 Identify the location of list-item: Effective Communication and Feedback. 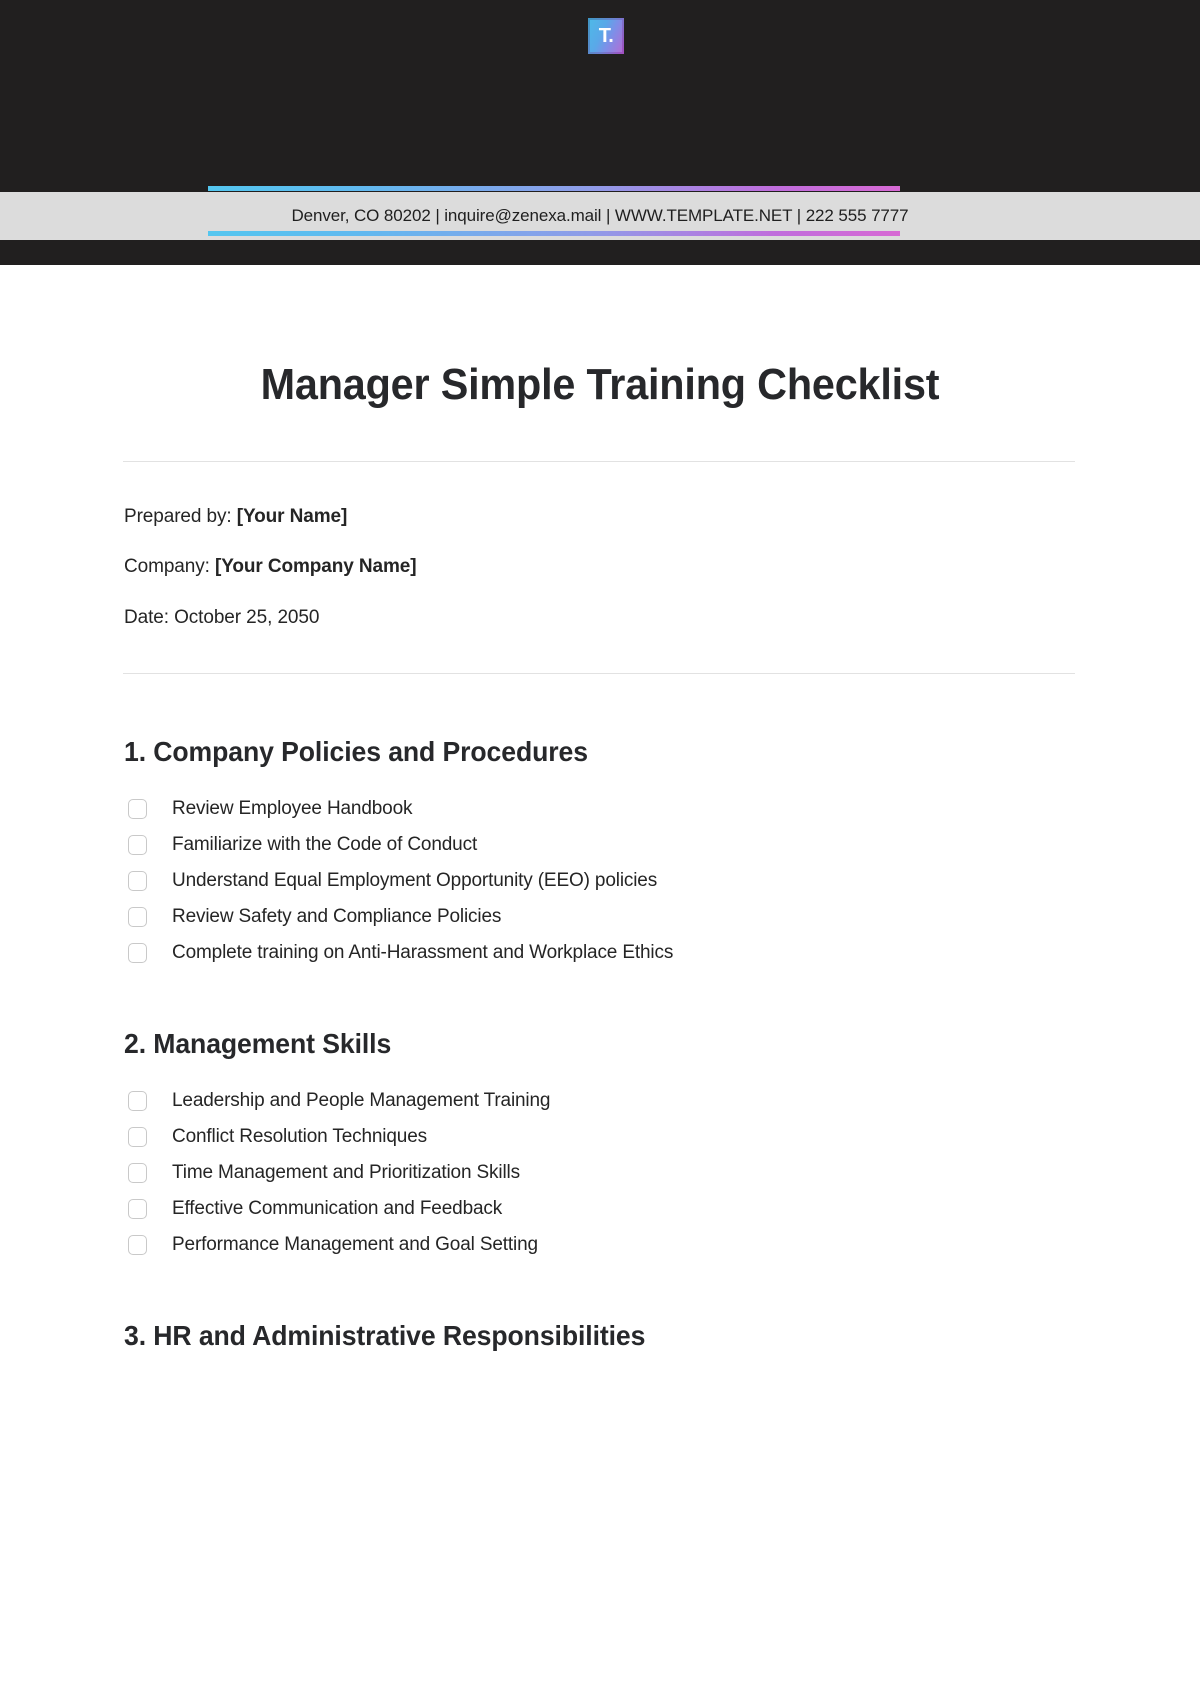
(600, 1209).